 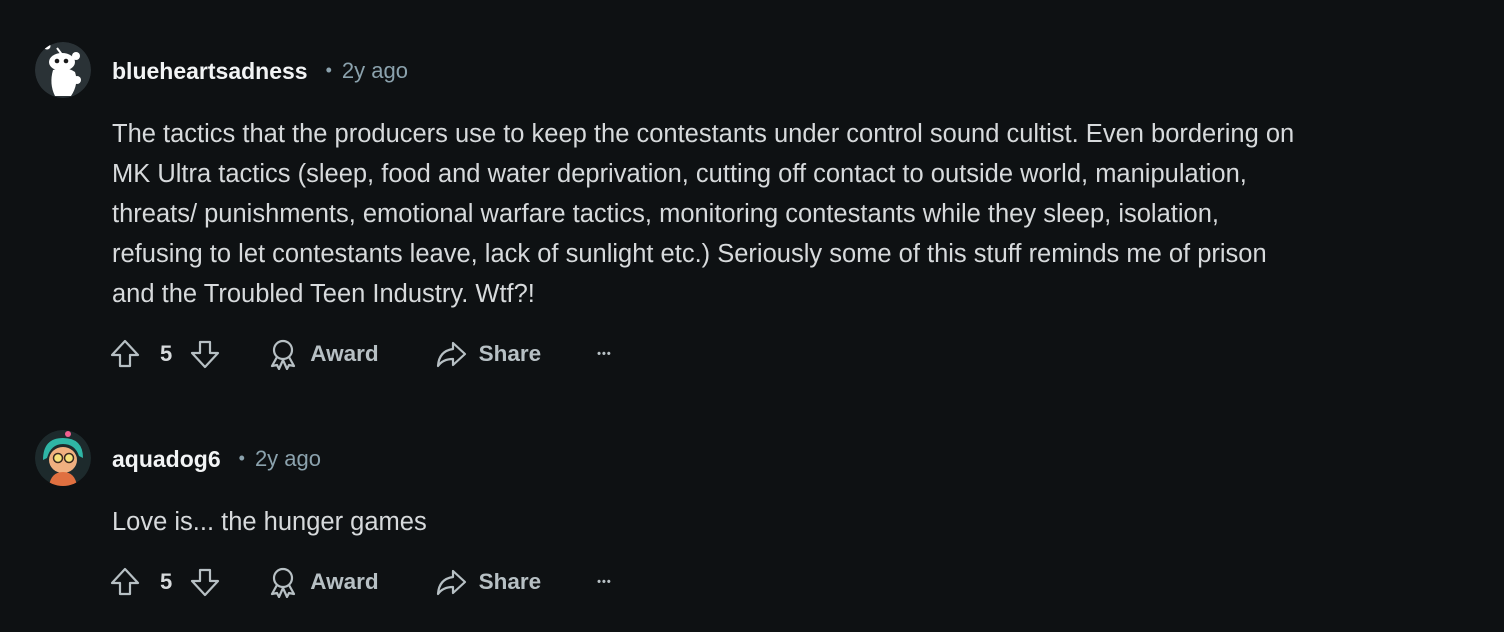 What do you see at coordinates (269, 522) in the screenshot?
I see `comment-body-line: Love is... the hunger games` at bounding box center [269, 522].